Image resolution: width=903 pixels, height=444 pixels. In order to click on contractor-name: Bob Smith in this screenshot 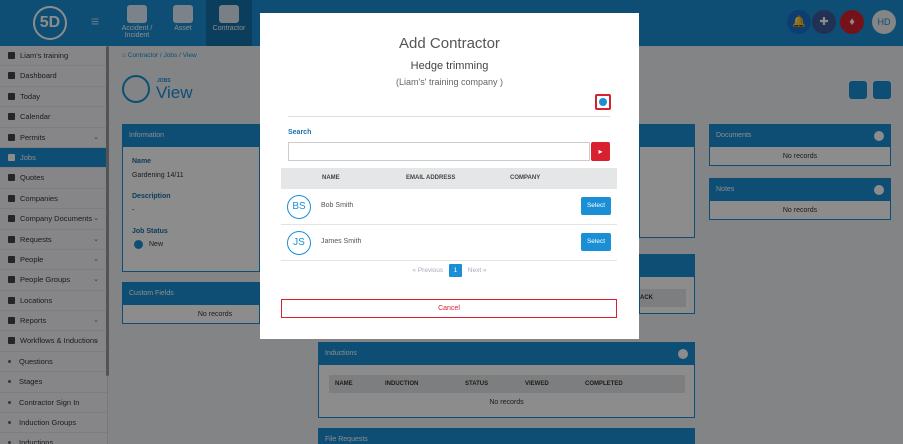, I will do `click(337, 205)`.